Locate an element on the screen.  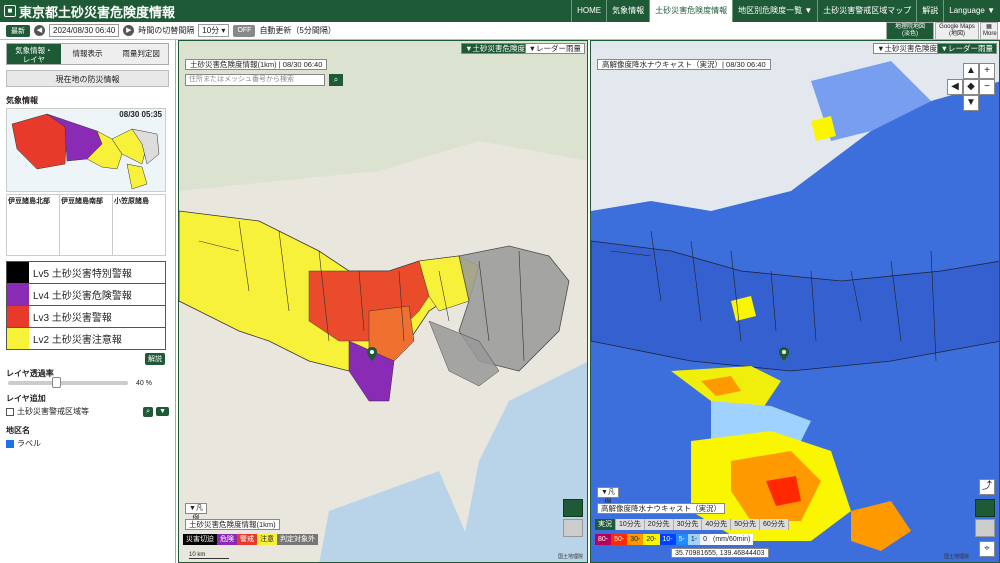
left-tab-radar: ▼レーダー雨量 is located at coordinates (554, 48).